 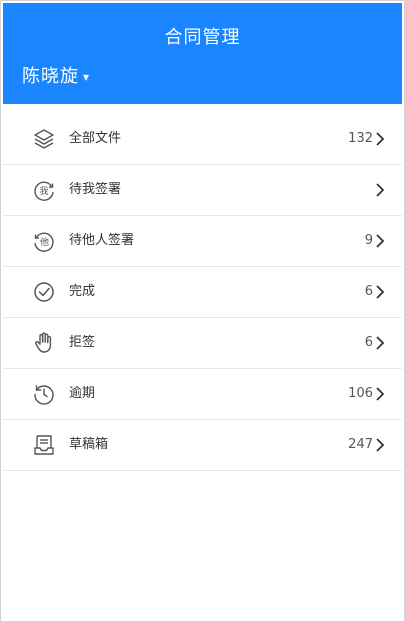 I want to click on menu-item-label: 全部文件, so click(x=95, y=138).